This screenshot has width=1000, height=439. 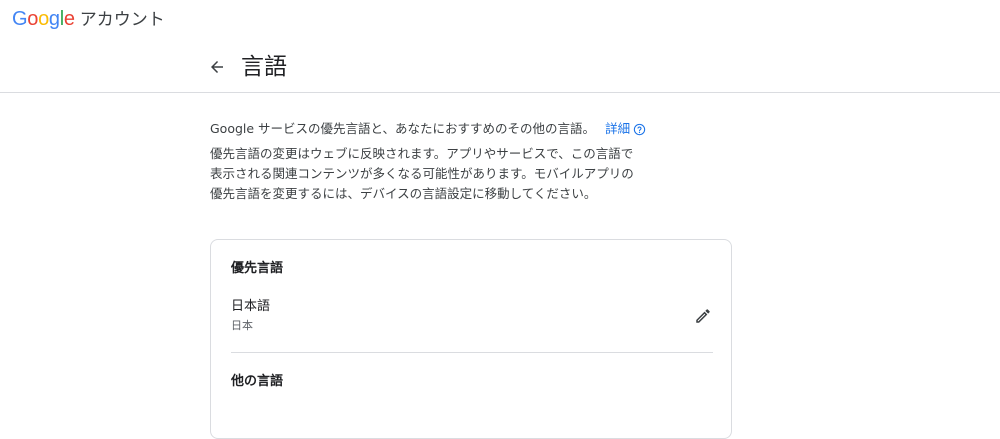 I want to click on intro-text: Google サービスの優先言語と、あなたにおすすめのその他の言語。 詳細, so click(x=471, y=129).